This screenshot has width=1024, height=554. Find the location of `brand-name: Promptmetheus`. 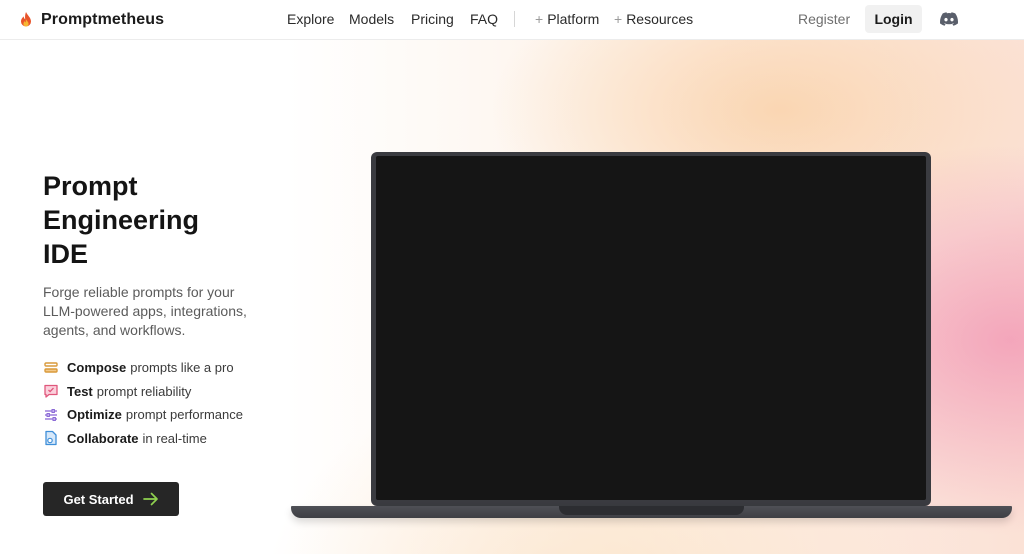

brand-name: Promptmetheus is located at coordinates (103, 19).